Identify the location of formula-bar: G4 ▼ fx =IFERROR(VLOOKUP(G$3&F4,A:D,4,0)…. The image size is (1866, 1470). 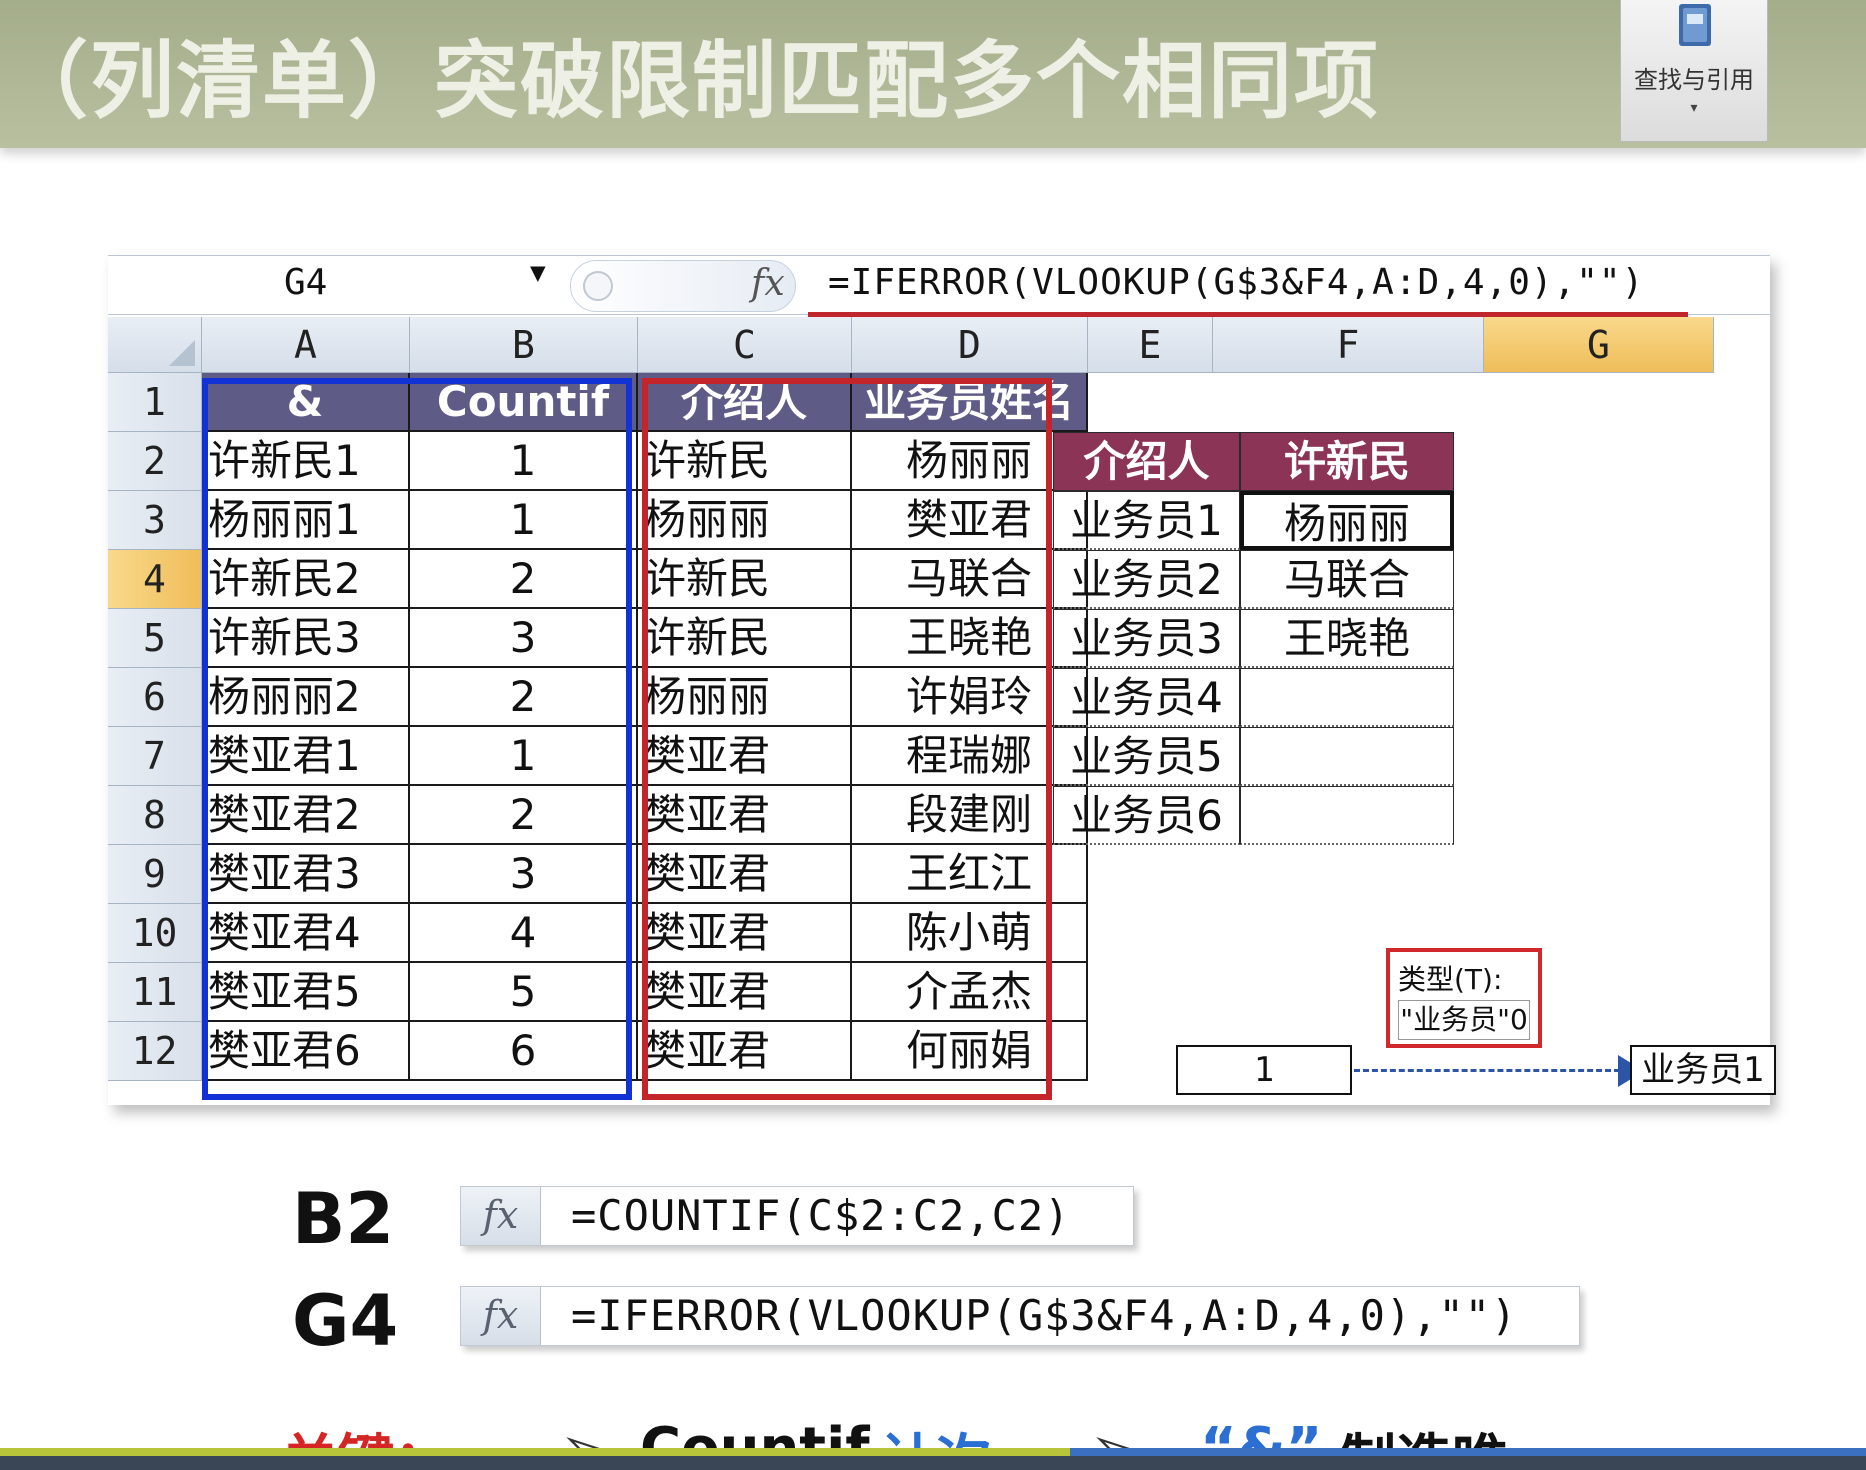
(939, 286).